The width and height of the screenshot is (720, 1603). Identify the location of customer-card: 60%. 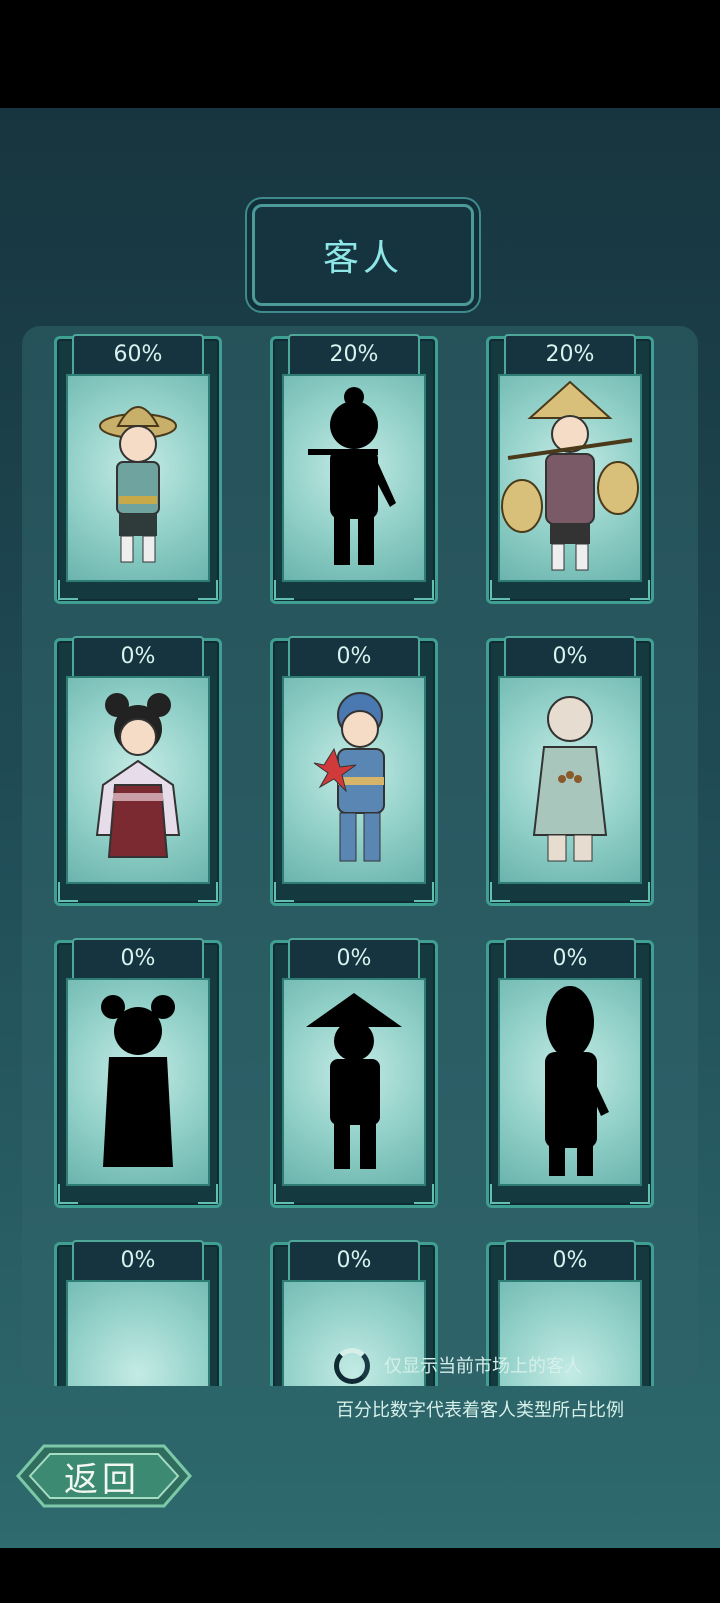
(138, 469).